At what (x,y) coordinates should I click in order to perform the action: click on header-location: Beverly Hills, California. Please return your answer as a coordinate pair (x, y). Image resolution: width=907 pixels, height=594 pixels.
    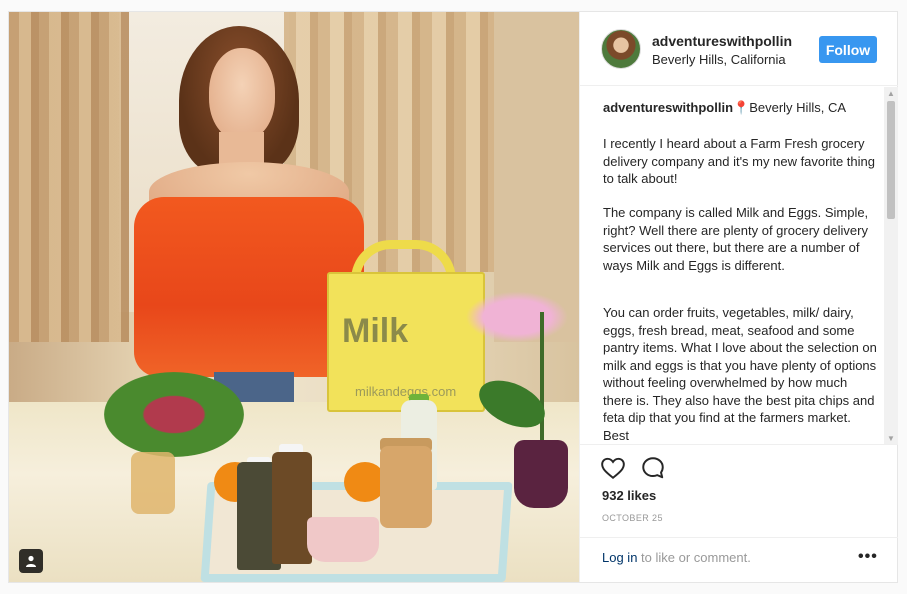
    Looking at the image, I should click on (719, 59).